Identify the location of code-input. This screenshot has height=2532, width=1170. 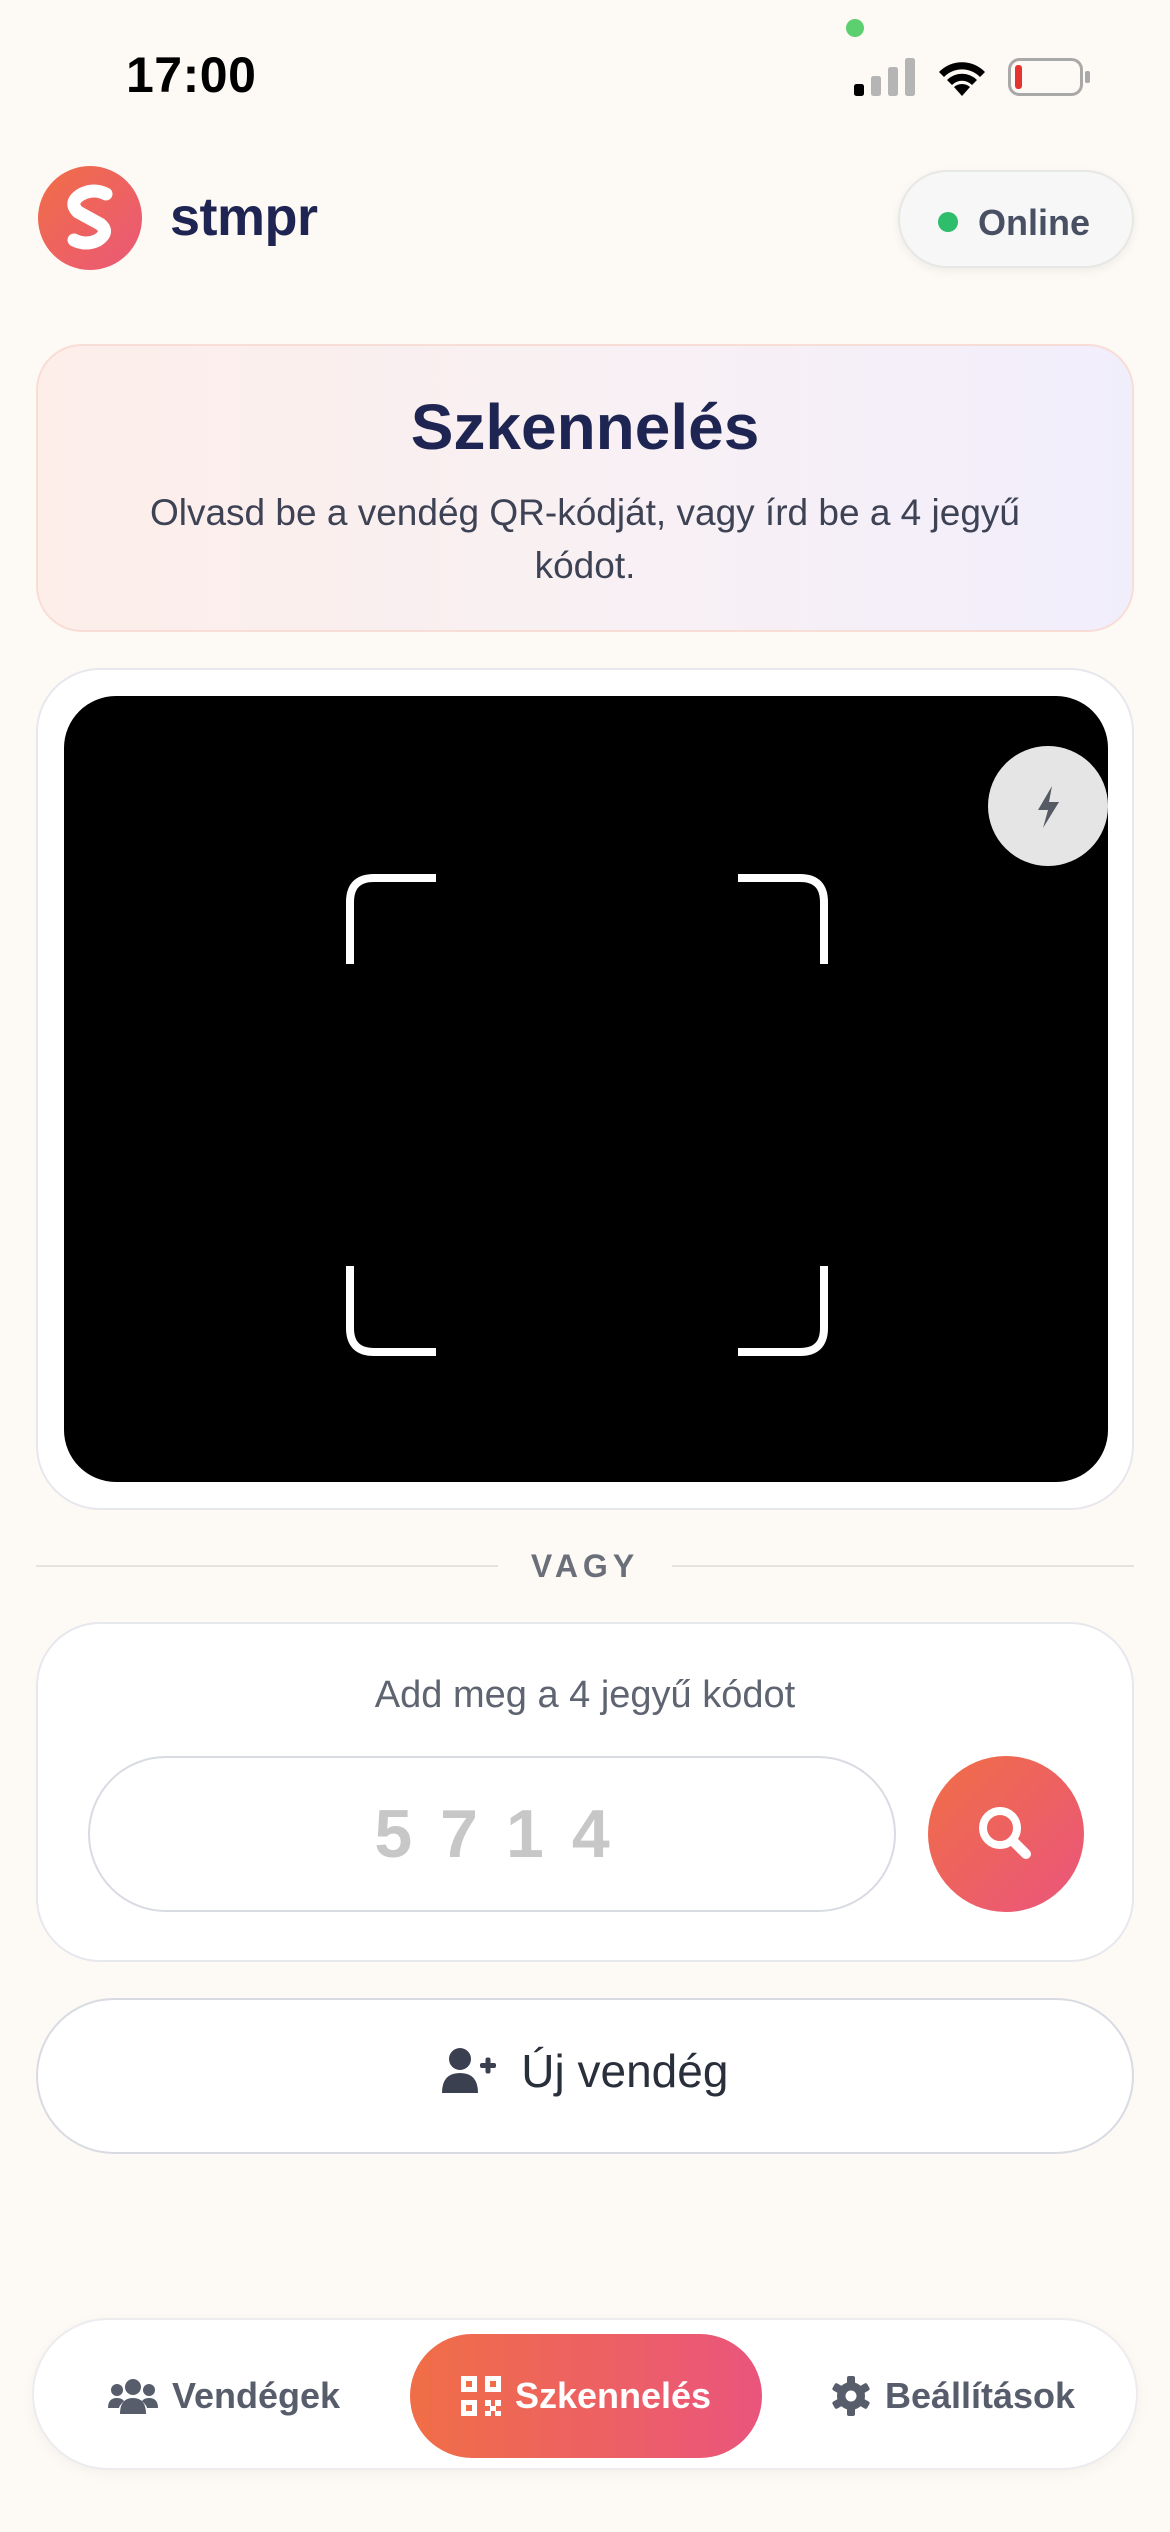
(492, 1834).